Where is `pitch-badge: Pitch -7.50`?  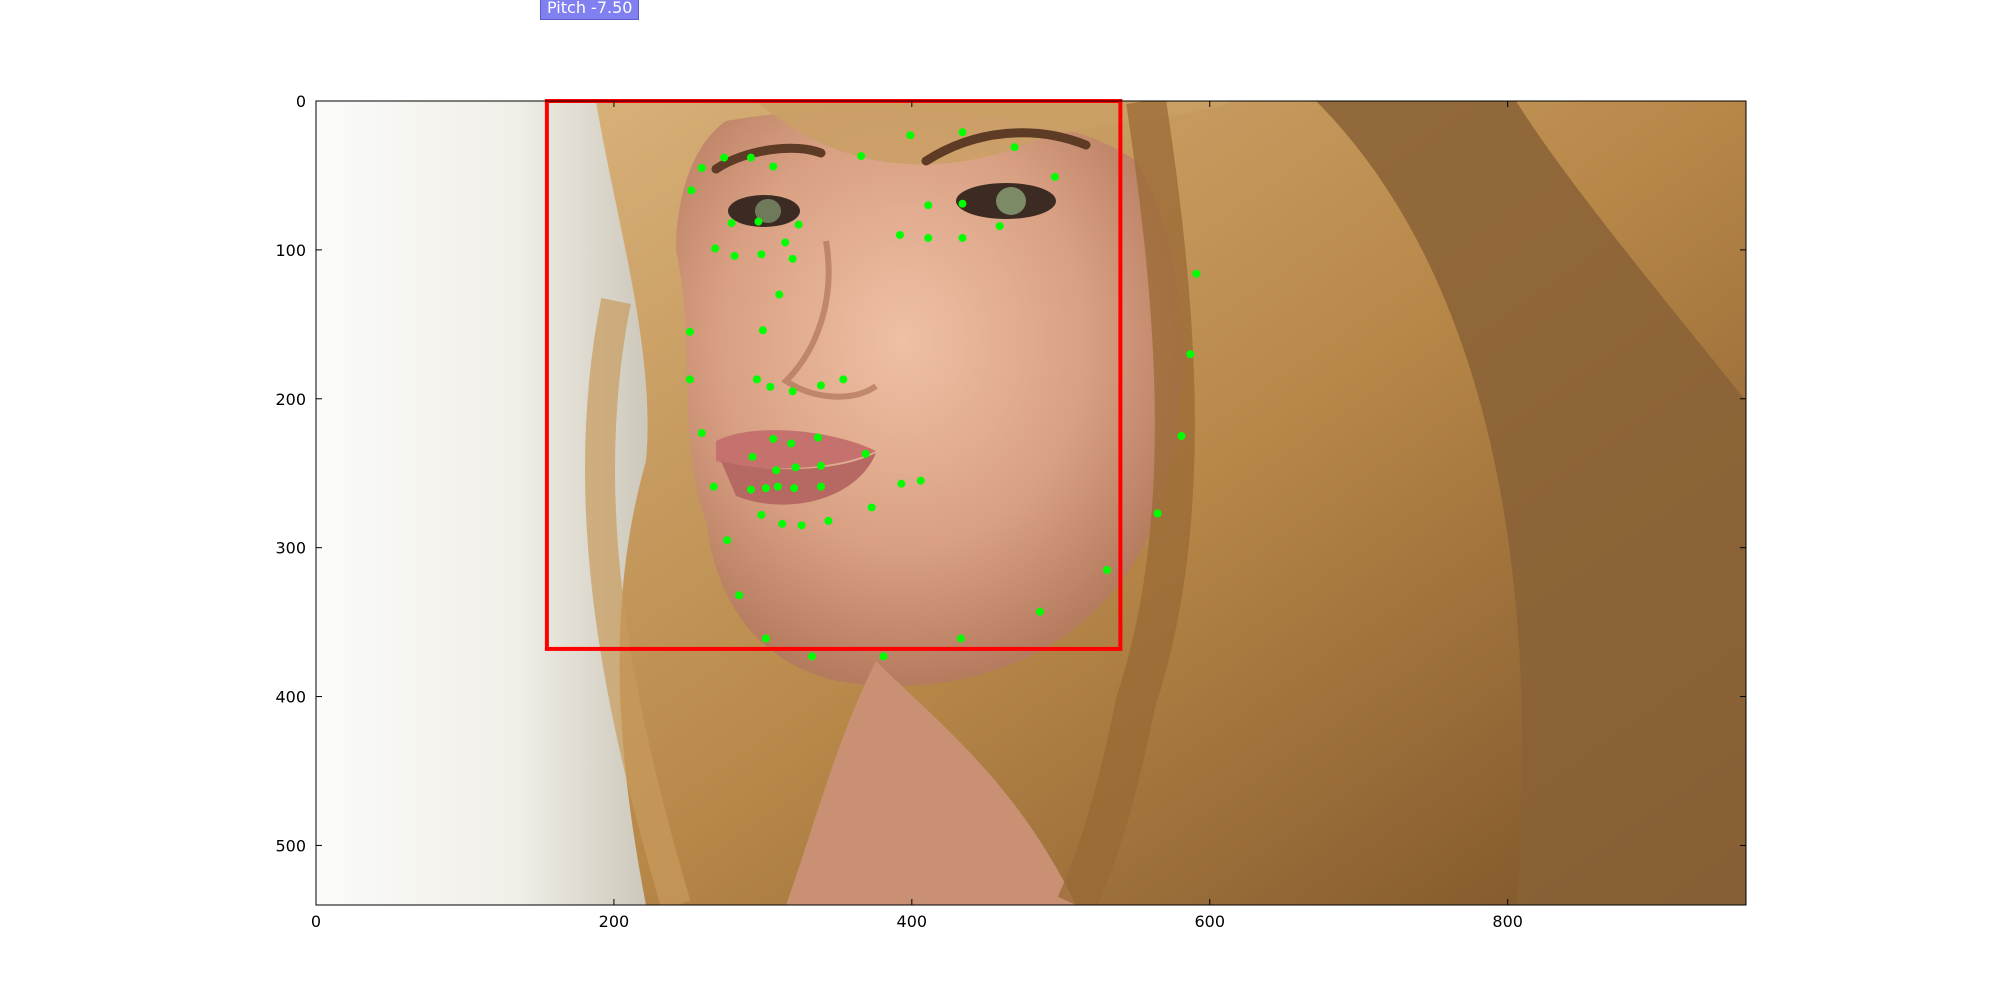
pitch-badge: Pitch -7.50 is located at coordinates (590, 10).